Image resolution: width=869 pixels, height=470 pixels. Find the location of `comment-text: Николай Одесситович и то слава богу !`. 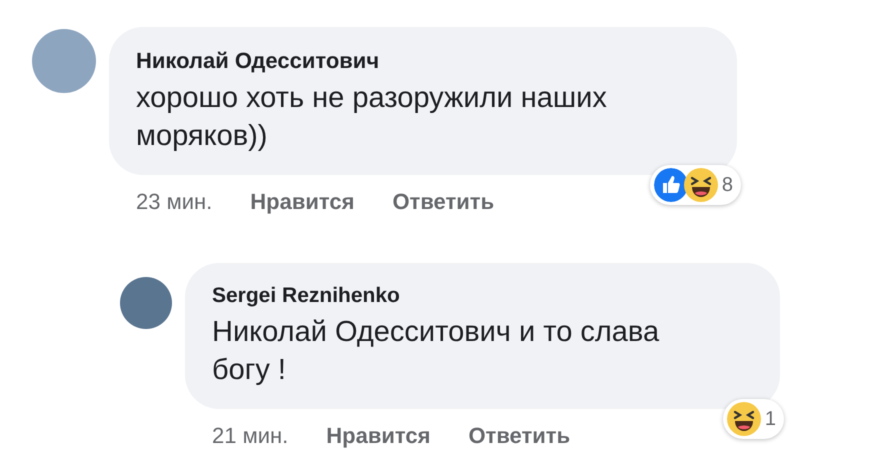

comment-text: Николай Одесситович и то слава богу ! is located at coordinates (436, 351).